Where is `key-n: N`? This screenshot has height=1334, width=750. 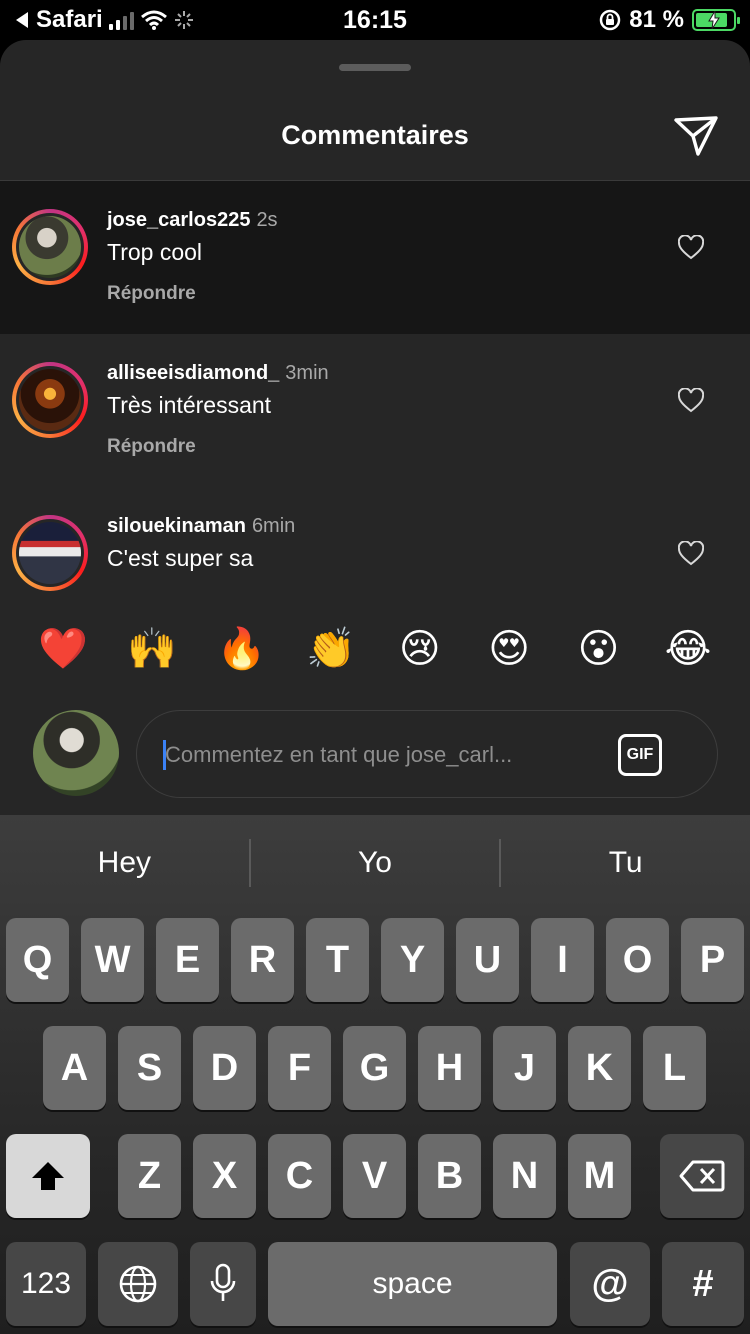 key-n: N is located at coordinates (524, 1176).